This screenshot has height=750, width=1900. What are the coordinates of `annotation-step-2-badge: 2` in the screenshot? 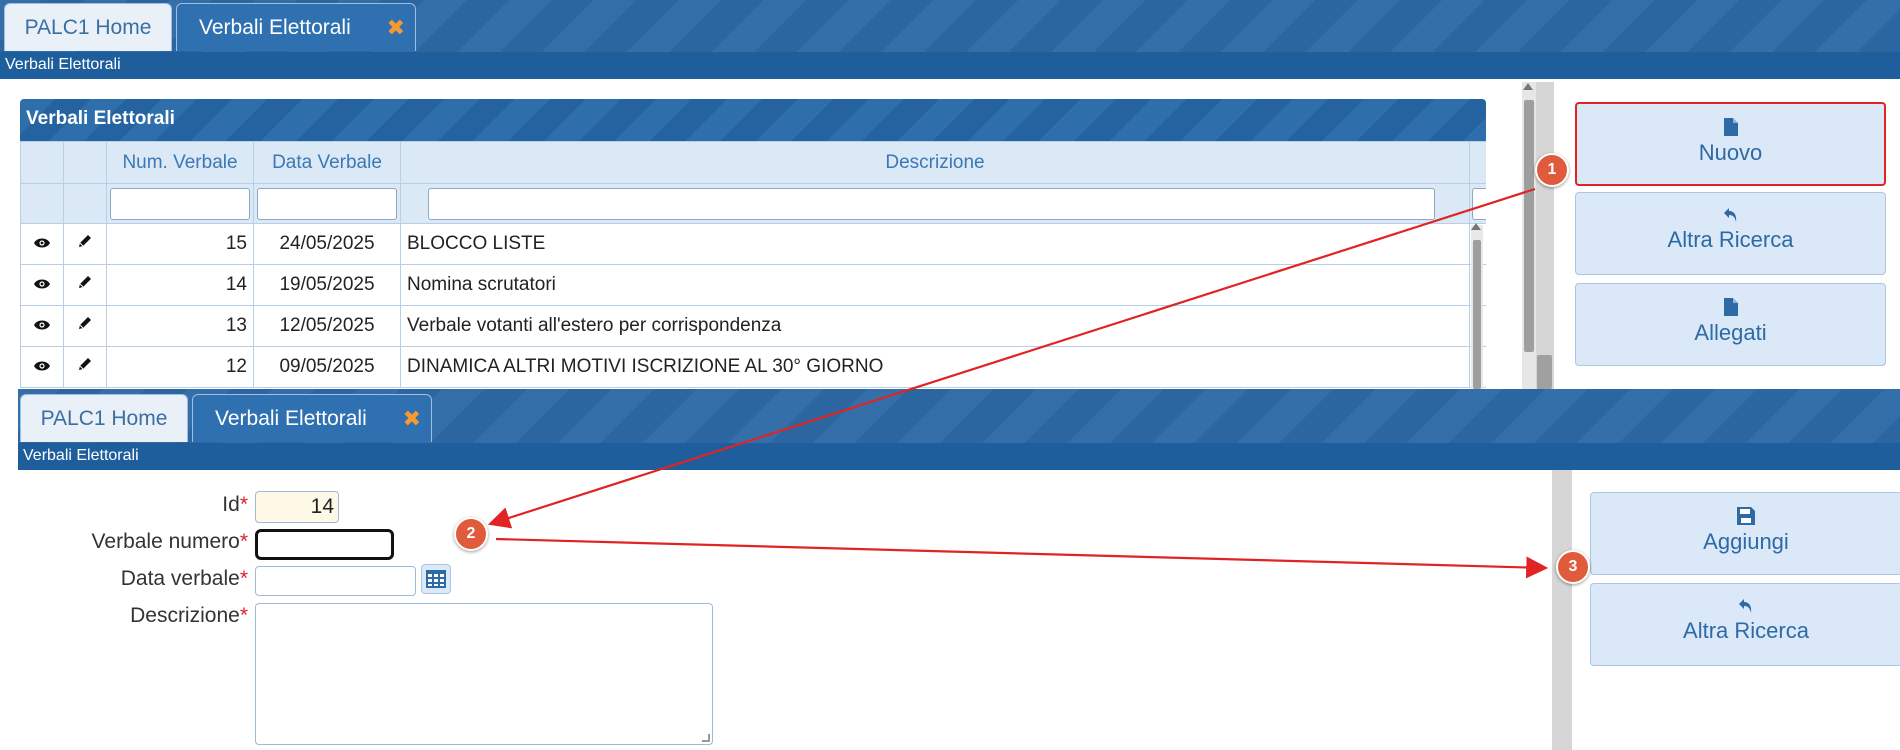 It's located at (471, 534).